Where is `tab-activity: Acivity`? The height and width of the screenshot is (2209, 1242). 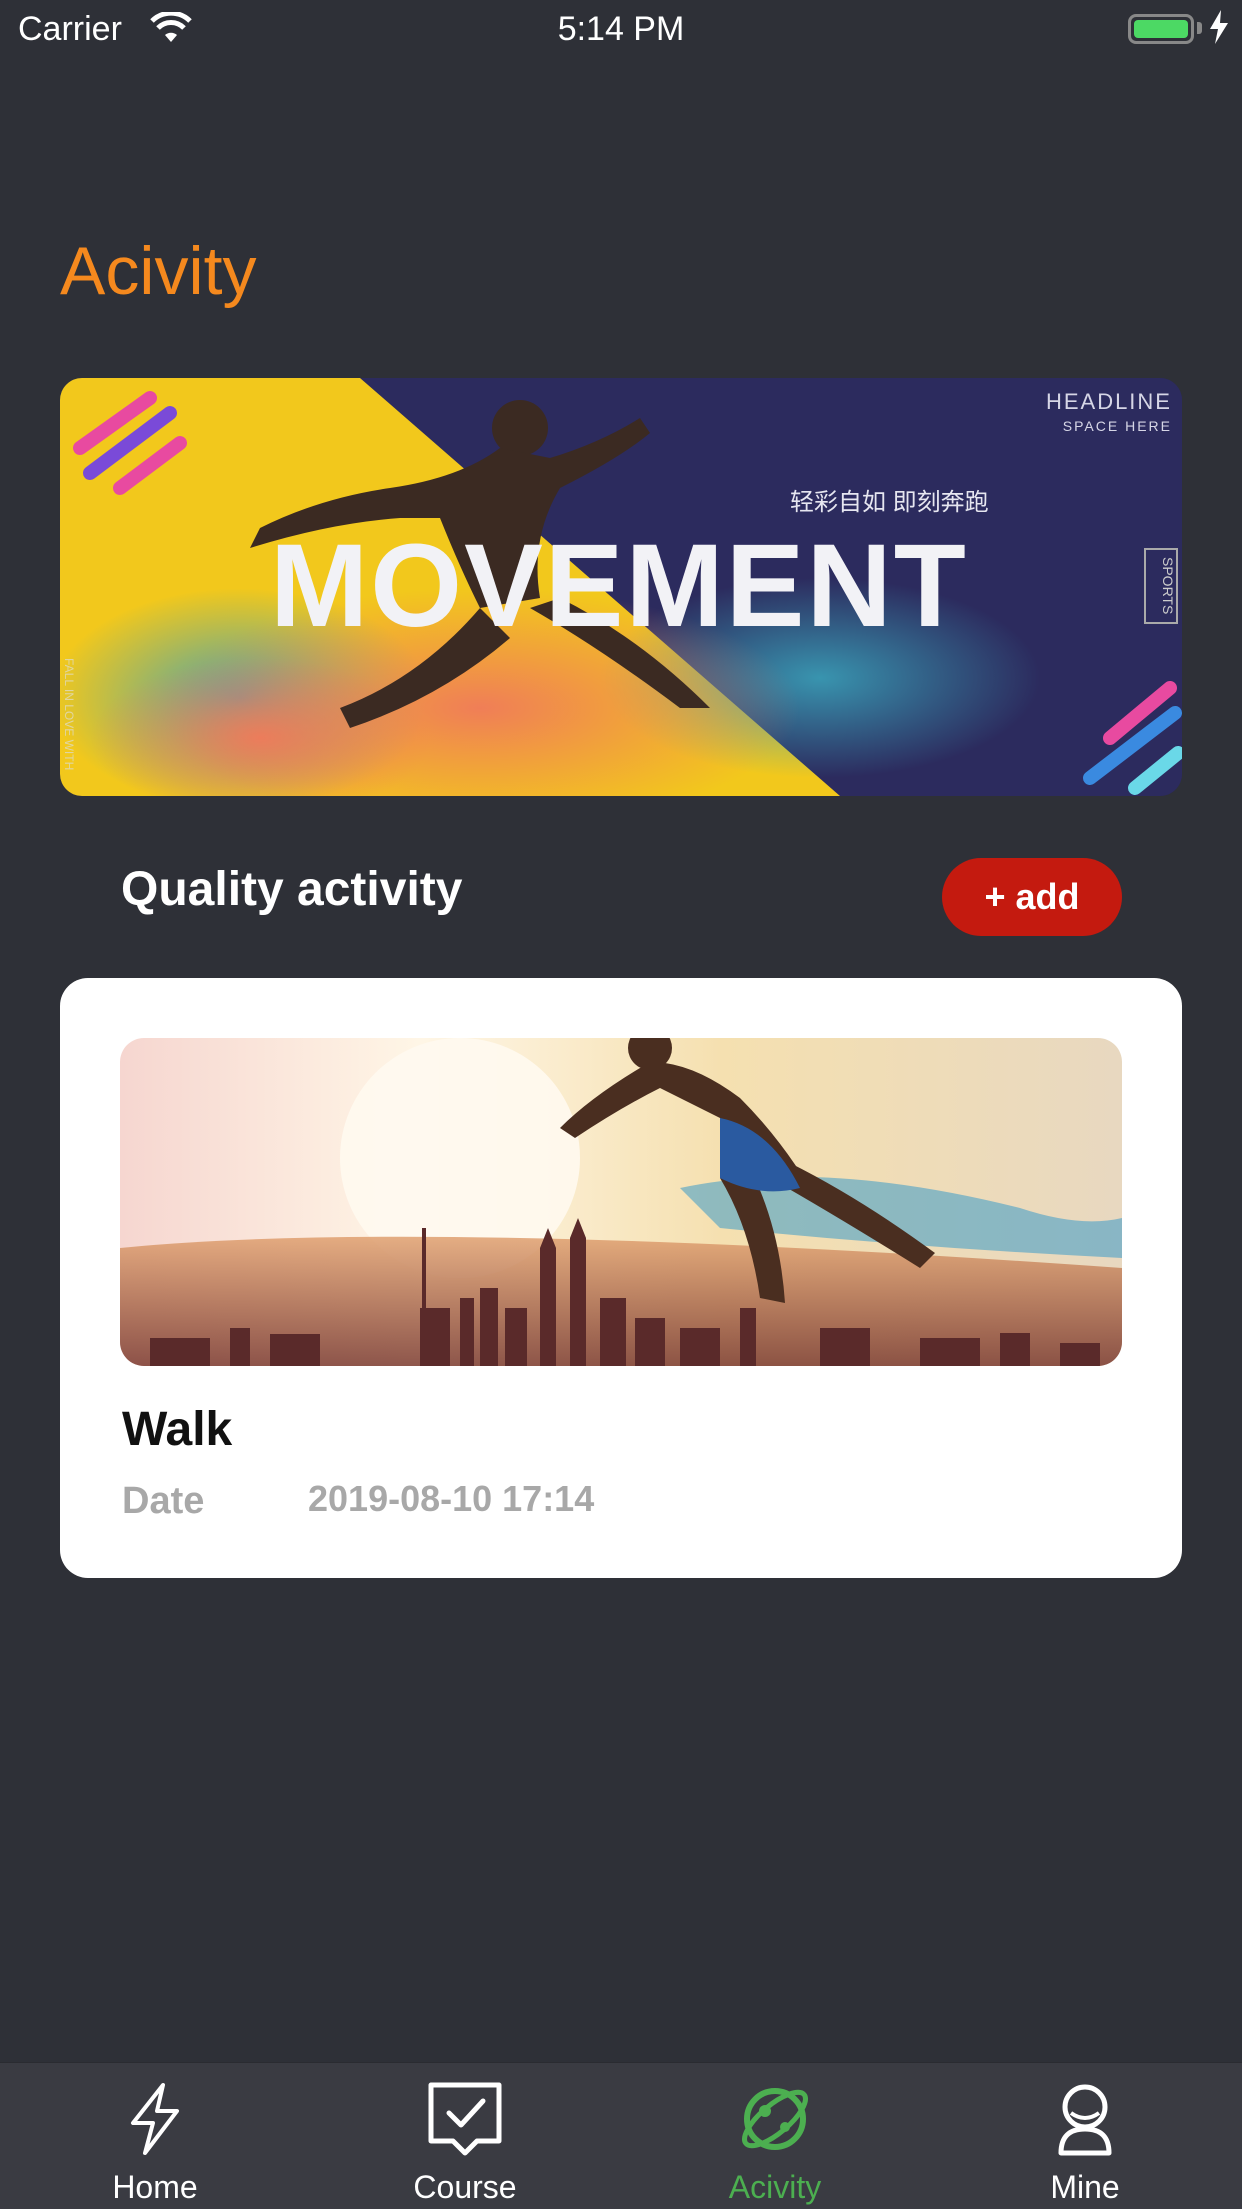 tab-activity: Acivity is located at coordinates (775, 2136).